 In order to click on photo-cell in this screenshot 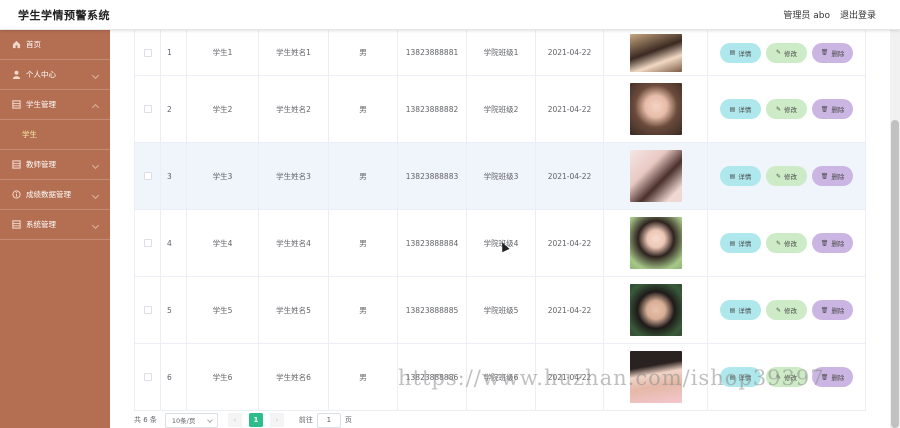, I will do `click(656, 243)`.